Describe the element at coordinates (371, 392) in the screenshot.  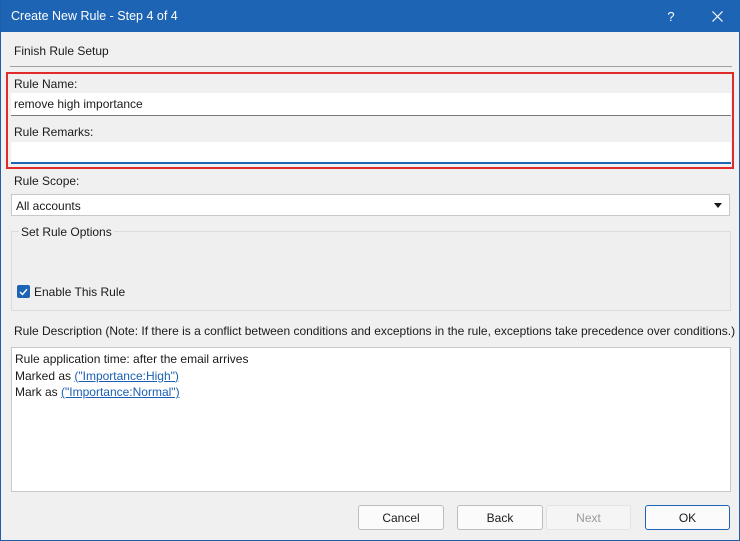
I see `description-line: Mark as ("Importance:Normal")` at that location.